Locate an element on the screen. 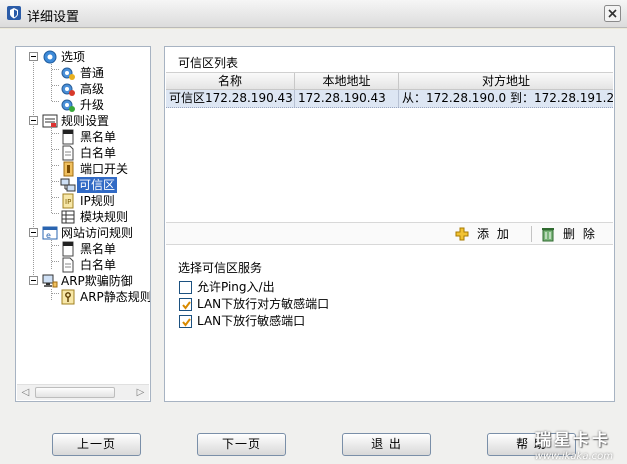 The image size is (627, 464). shield-icon is located at coordinates (14, 13).